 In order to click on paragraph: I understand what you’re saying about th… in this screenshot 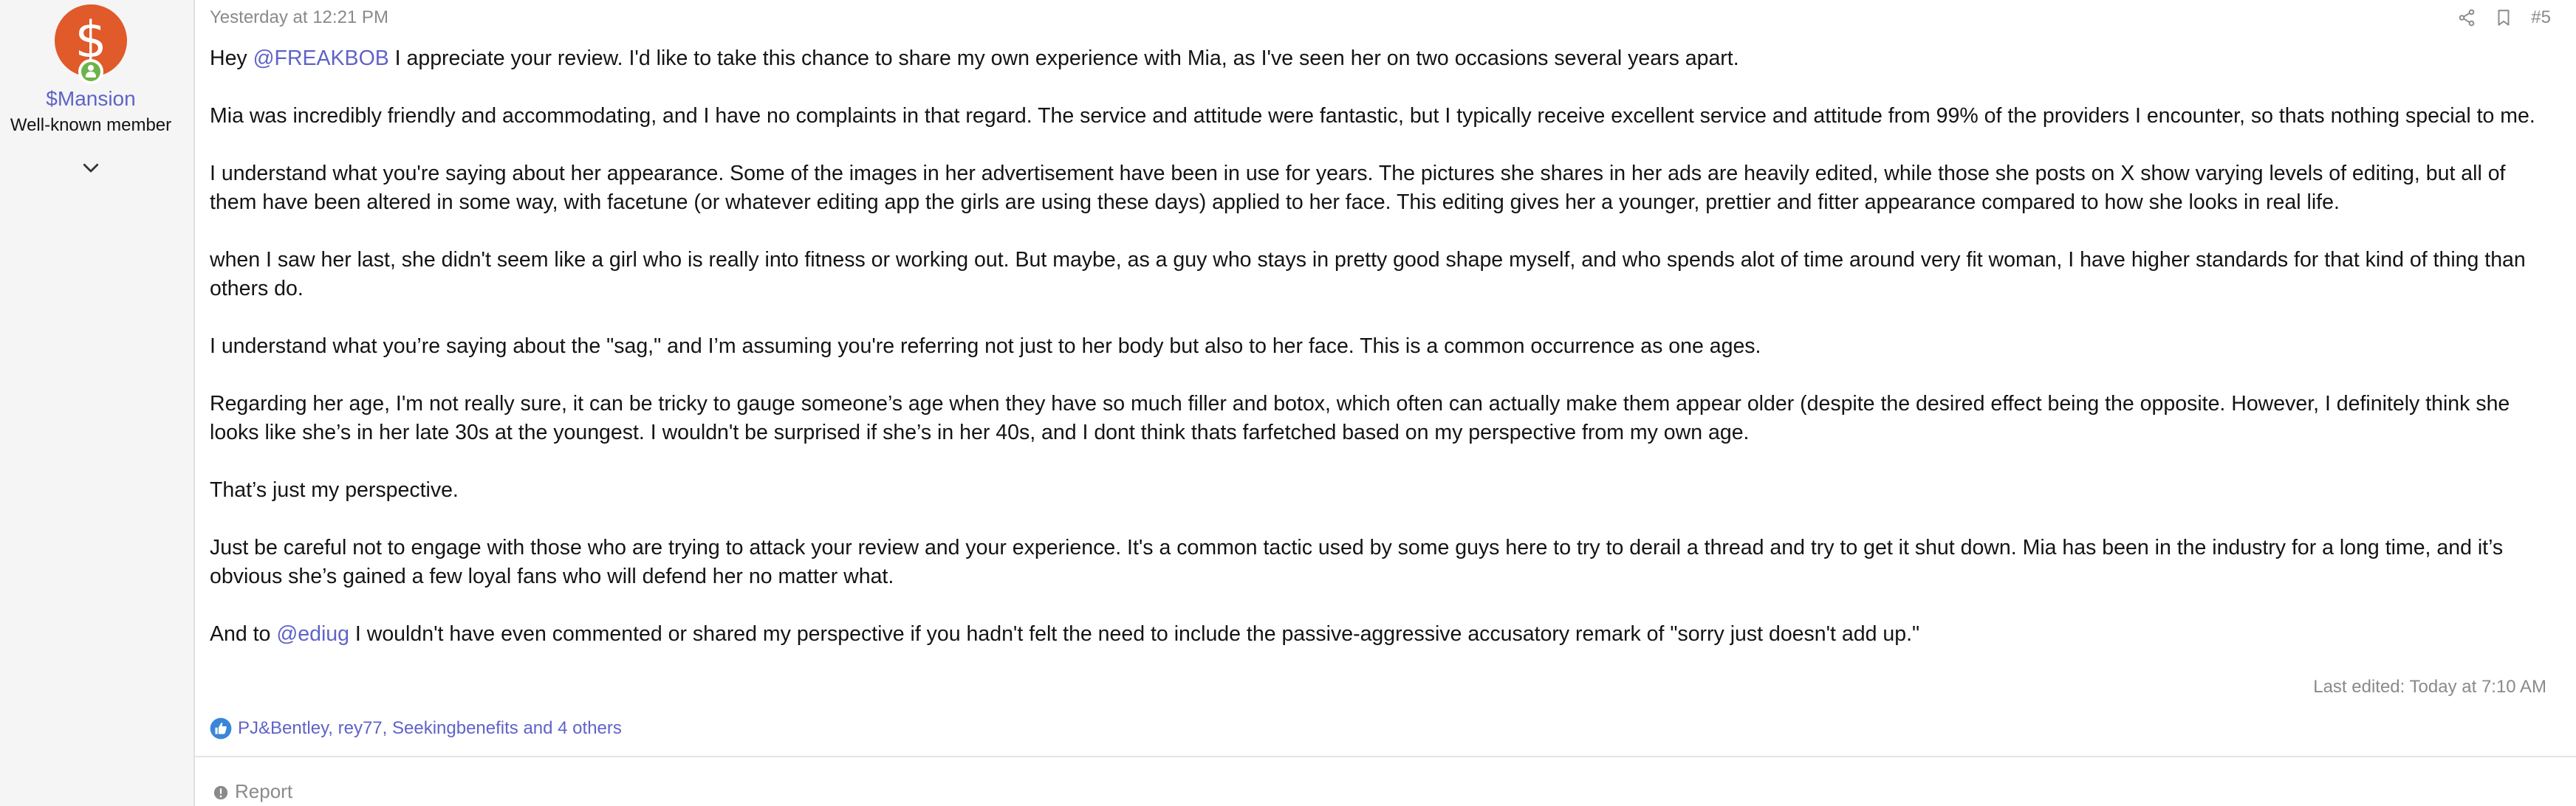, I will do `click(985, 346)`.